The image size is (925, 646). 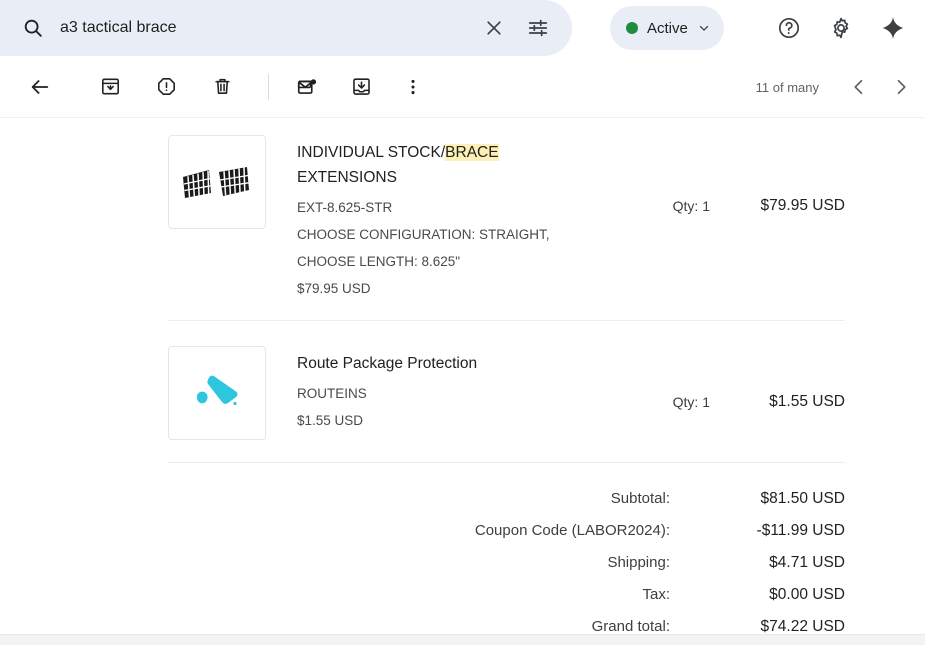 I want to click on search-term-highlight: BRACE, so click(x=472, y=152).